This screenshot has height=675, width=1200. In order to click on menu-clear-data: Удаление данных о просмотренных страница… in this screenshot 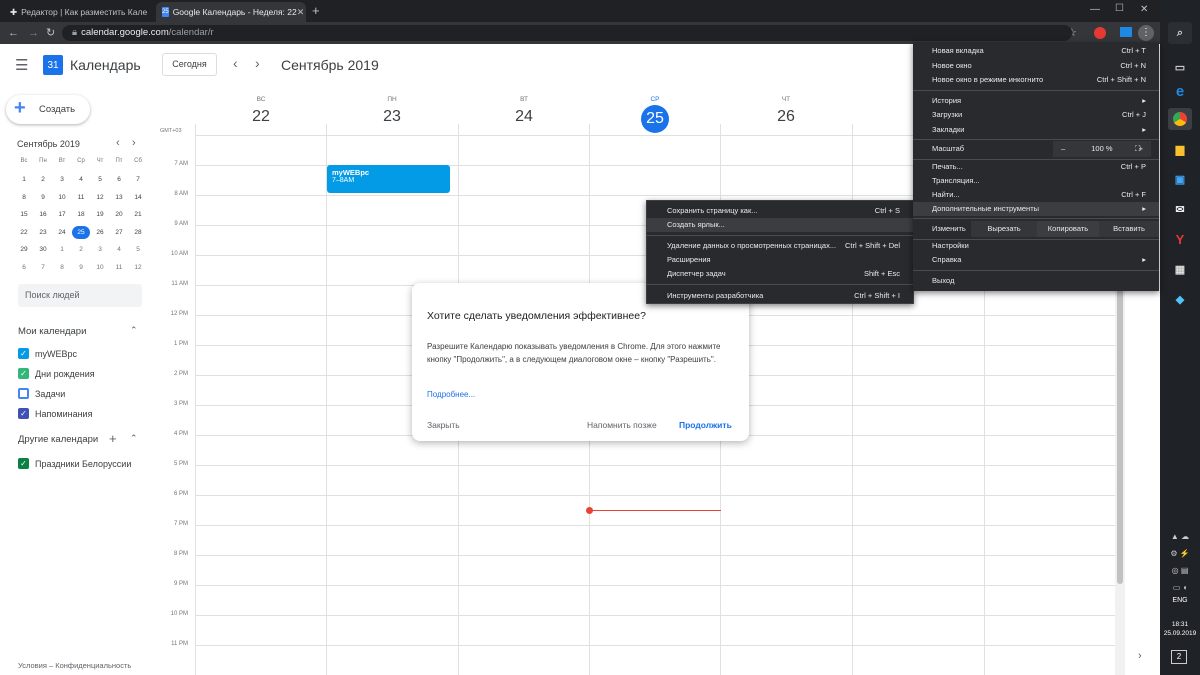, I will do `click(780, 246)`.